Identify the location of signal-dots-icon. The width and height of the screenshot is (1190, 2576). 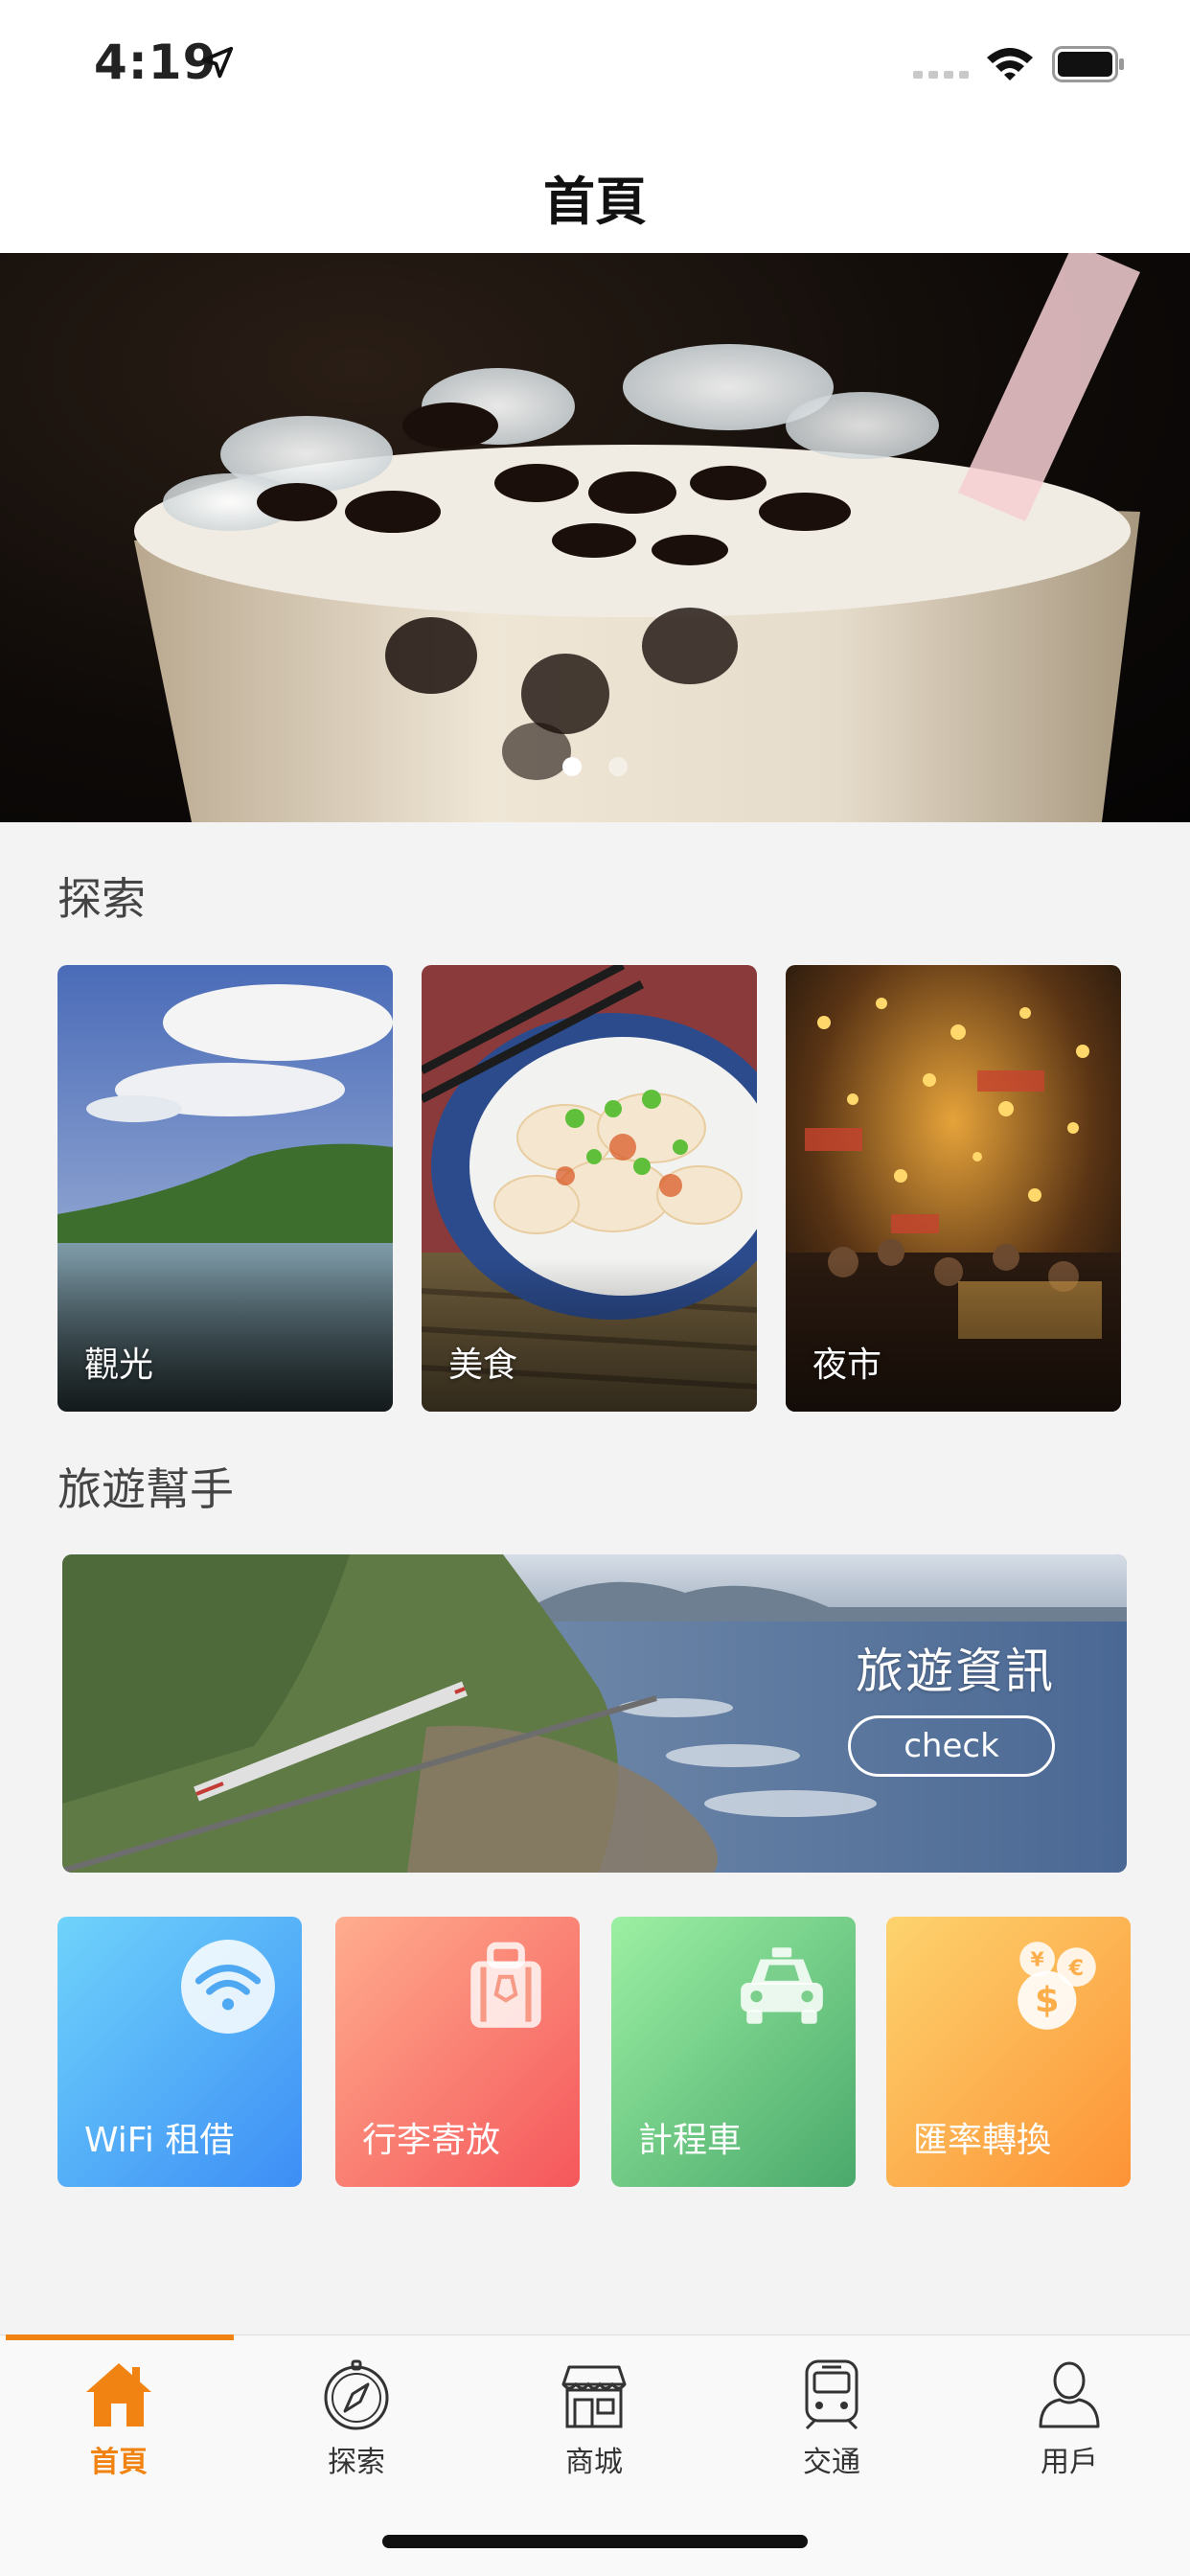
(941, 75).